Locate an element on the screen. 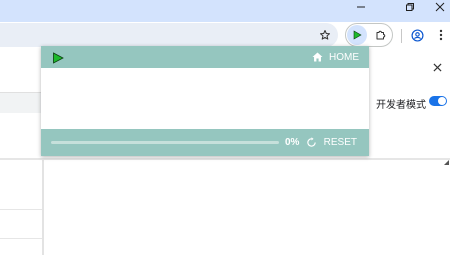 The width and height of the screenshot is (450, 255). page-nav-row is located at coordinates (21, 103).